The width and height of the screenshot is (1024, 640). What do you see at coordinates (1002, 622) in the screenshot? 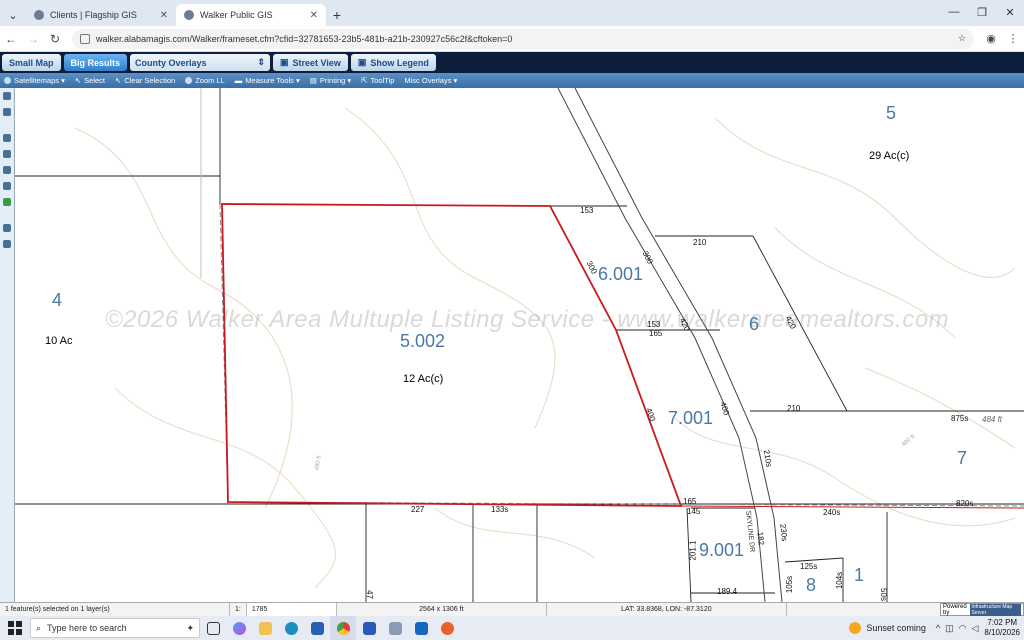
I see `clock-time: 7:02 PM` at bounding box center [1002, 622].